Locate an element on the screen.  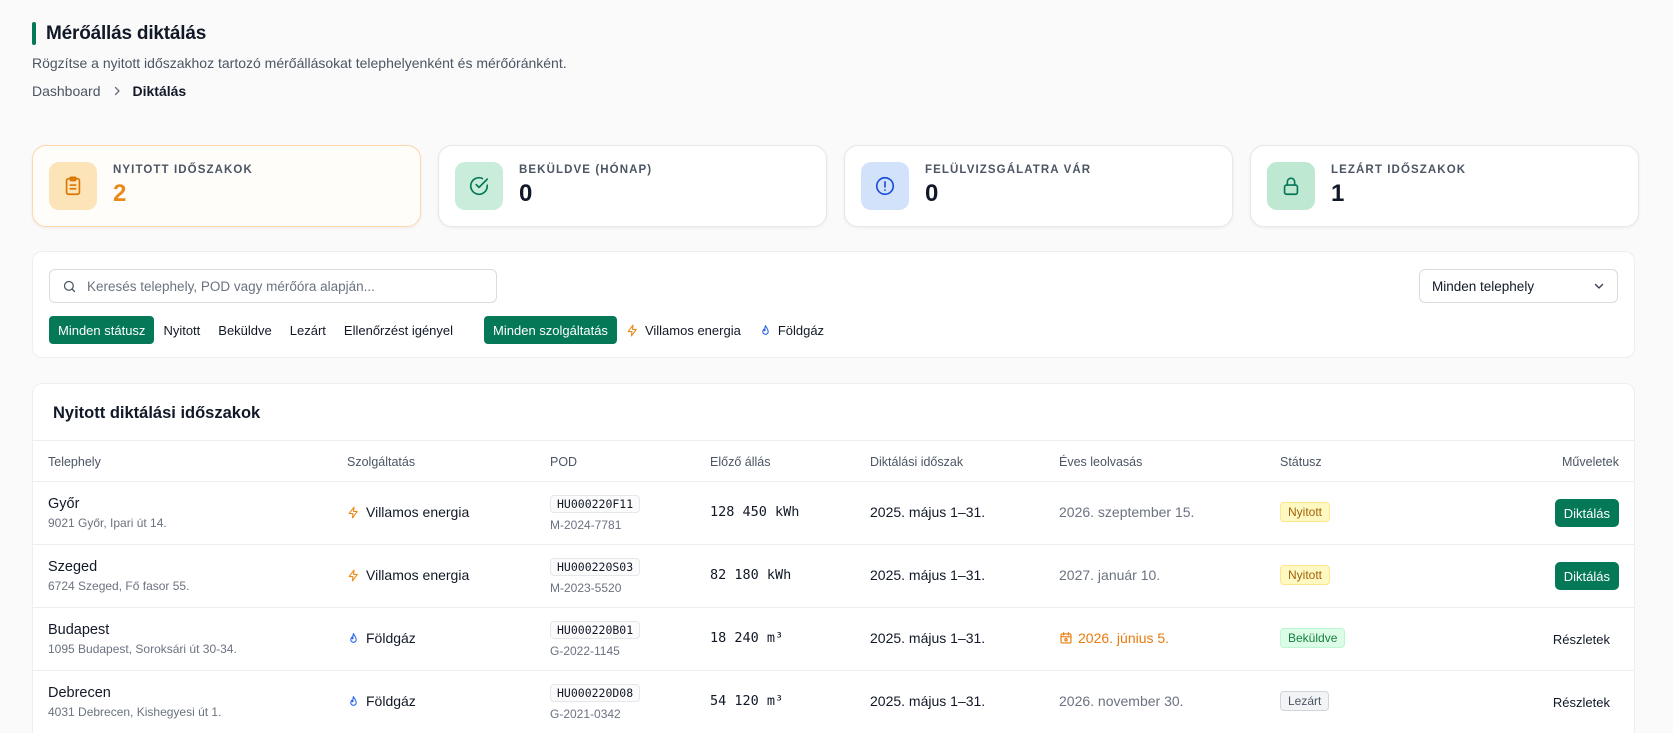
site-name: Budapest is located at coordinates (79, 630).